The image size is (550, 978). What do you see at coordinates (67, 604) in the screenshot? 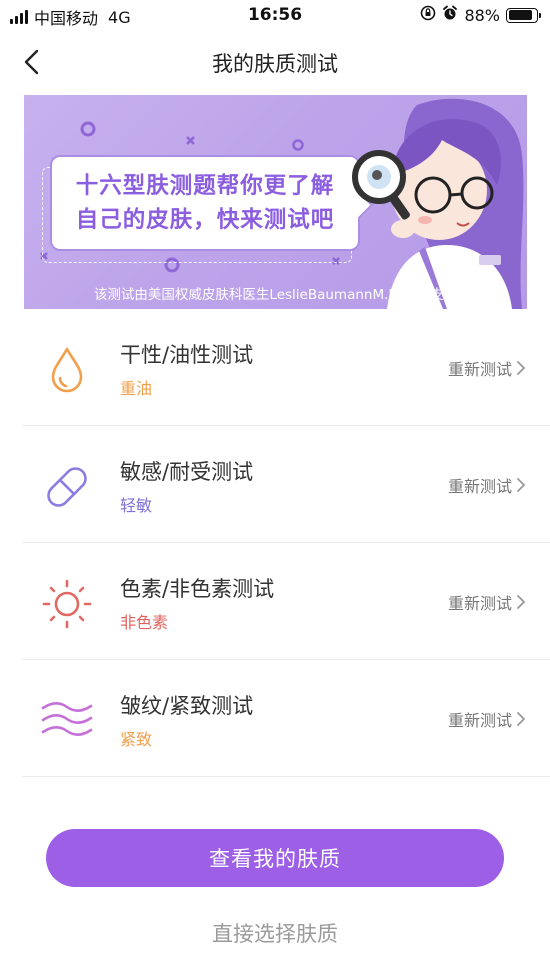
I see `sun-icon` at bounding box center [67, 604].